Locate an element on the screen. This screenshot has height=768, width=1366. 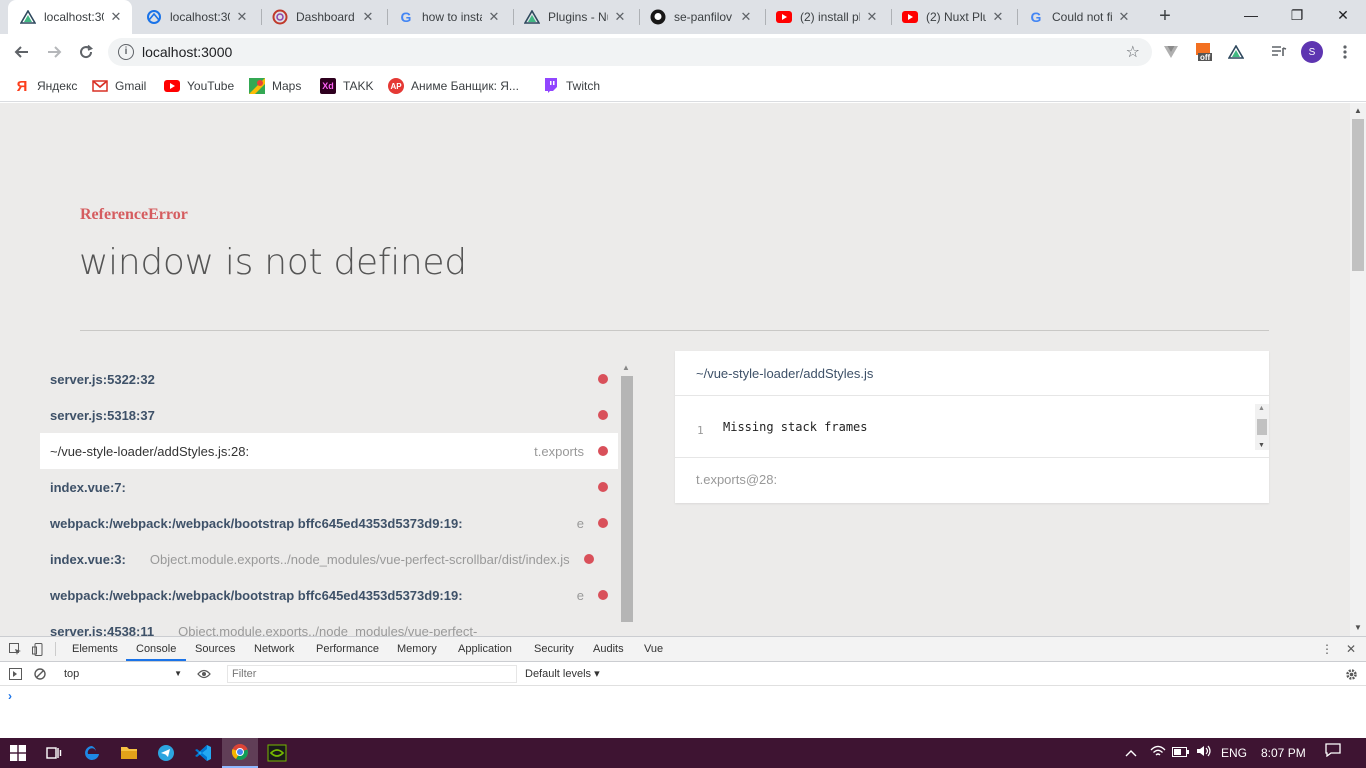
snippet-scroll-thumb is located at coordinates (1262, 427).